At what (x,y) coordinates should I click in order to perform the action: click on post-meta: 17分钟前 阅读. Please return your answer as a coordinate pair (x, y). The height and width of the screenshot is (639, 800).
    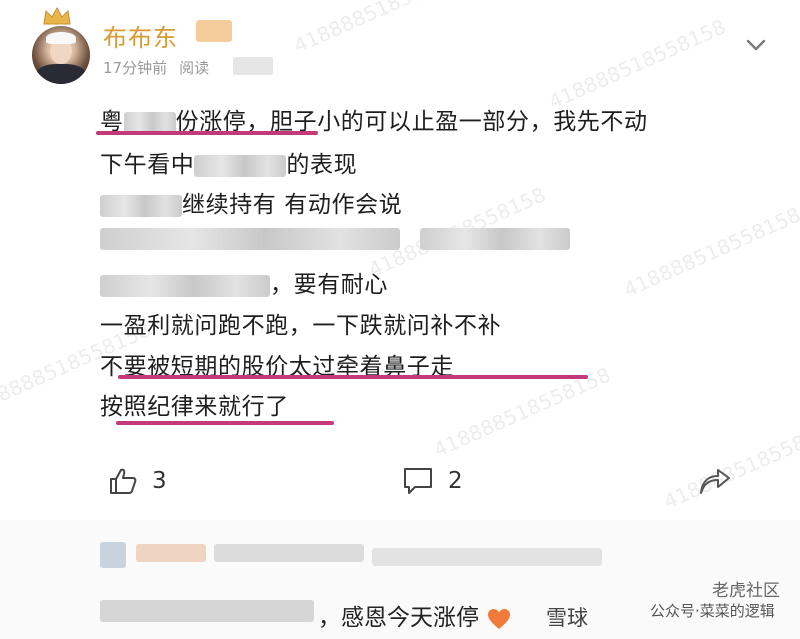
    Looking at the image, I should click on (156, 67).